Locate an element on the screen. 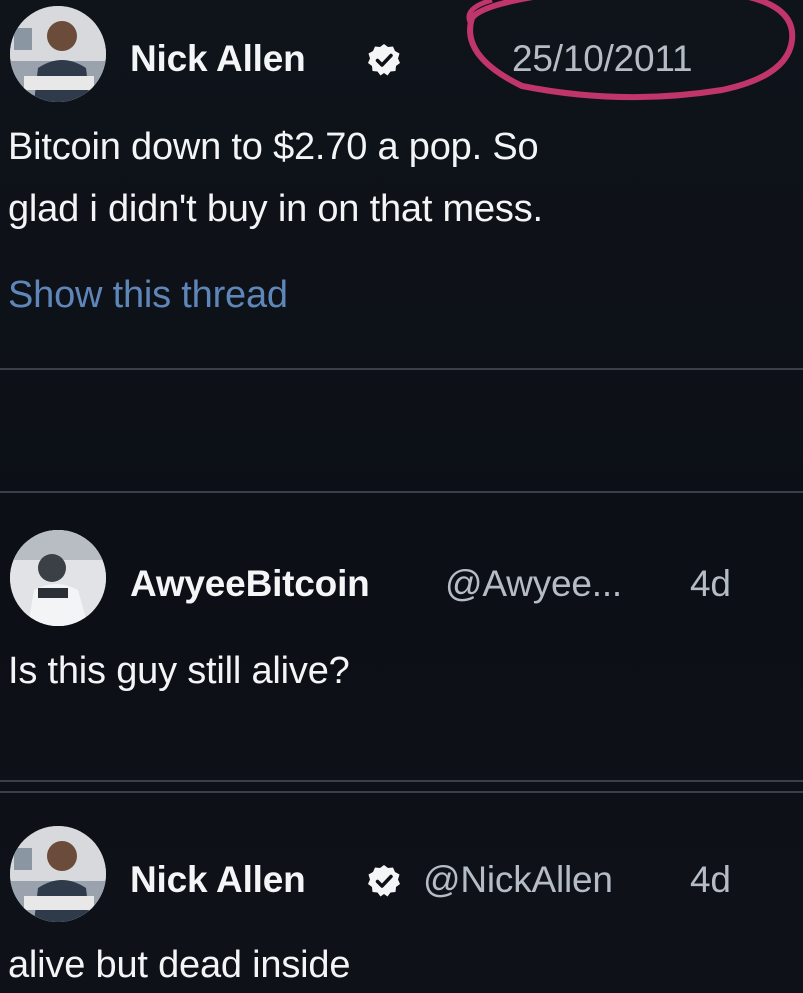  tweet-text-line-1: Bitcoin down to $2.70 a pop. So is located at coordinates (273, 147).